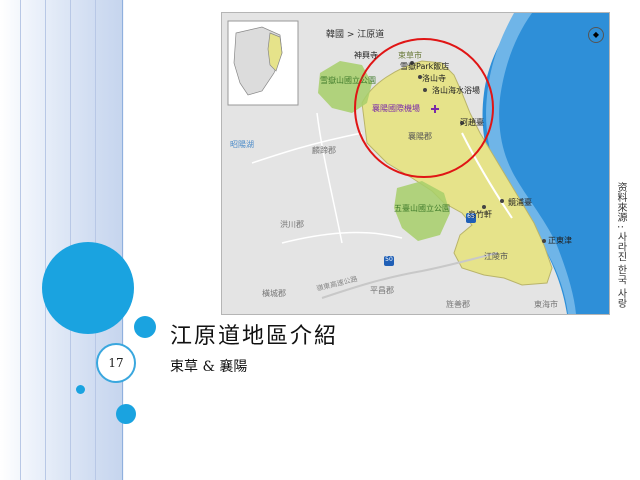 The image size is (640, 480). I want to click on place-label: 洛山寺, so click(434, 78).